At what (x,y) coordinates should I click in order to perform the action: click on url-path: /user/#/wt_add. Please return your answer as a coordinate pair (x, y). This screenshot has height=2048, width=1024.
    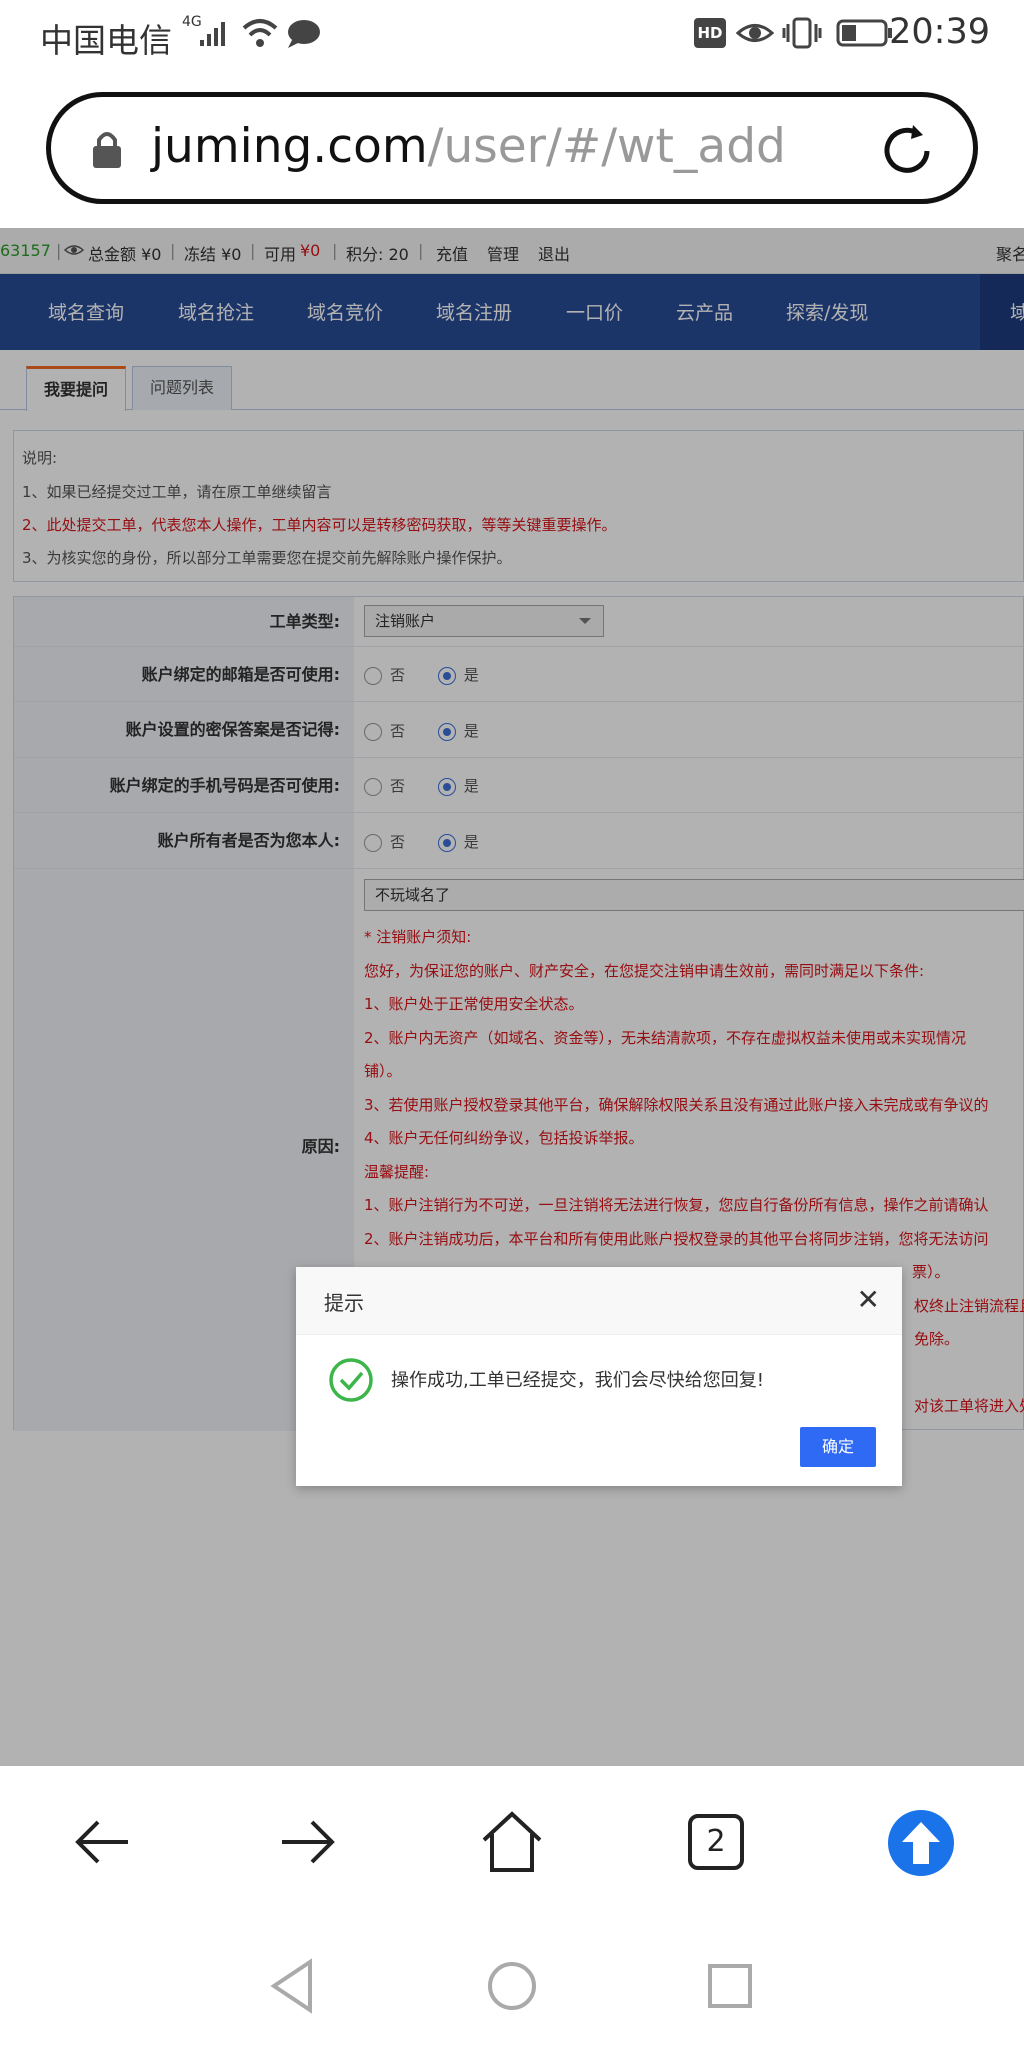
    Looking at the image, I should click on (606, 146).